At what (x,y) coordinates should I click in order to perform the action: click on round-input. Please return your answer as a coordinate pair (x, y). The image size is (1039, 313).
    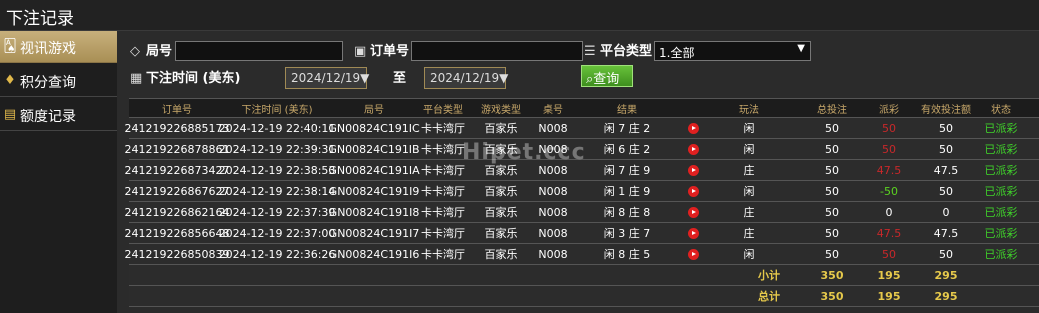
    Looking at the image, I should click on (259, 51).